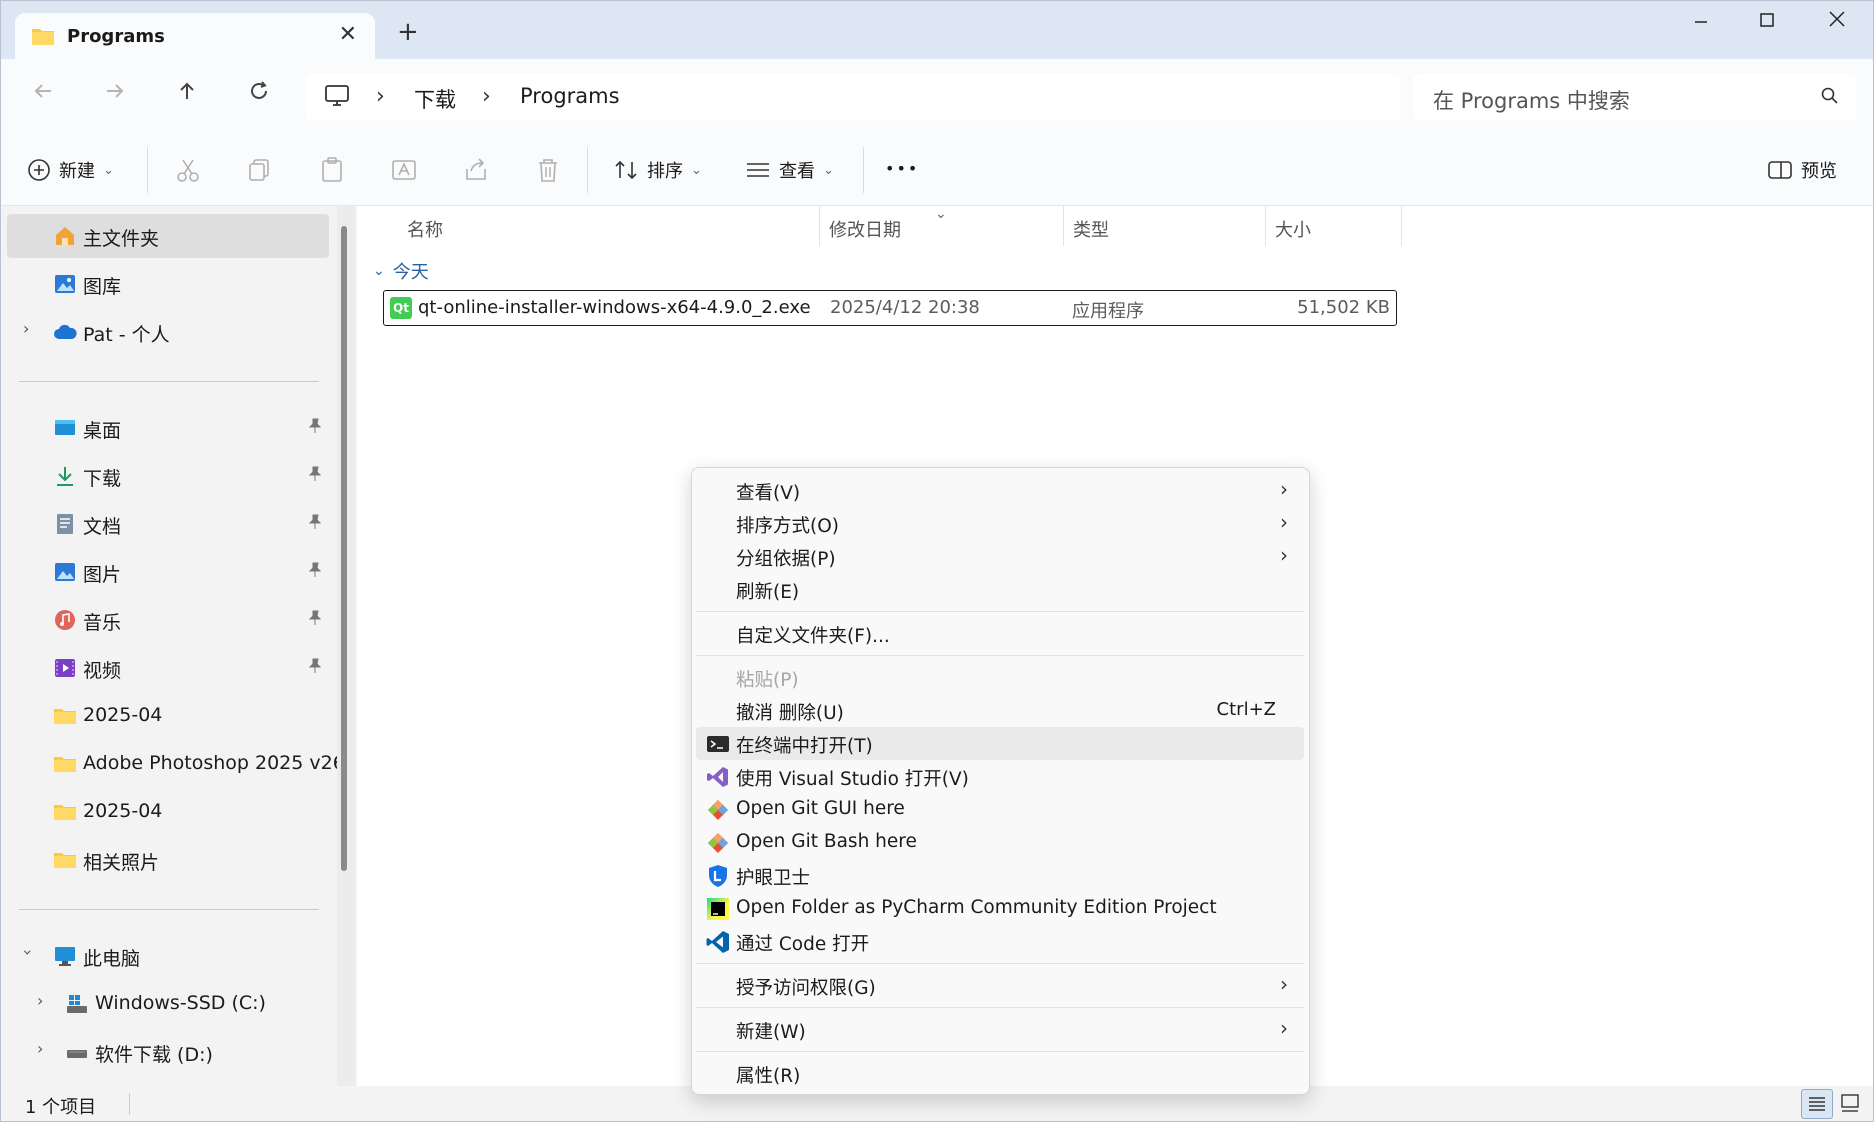  I want to click on view-button: 查看 ⌄, so click(789, 170).